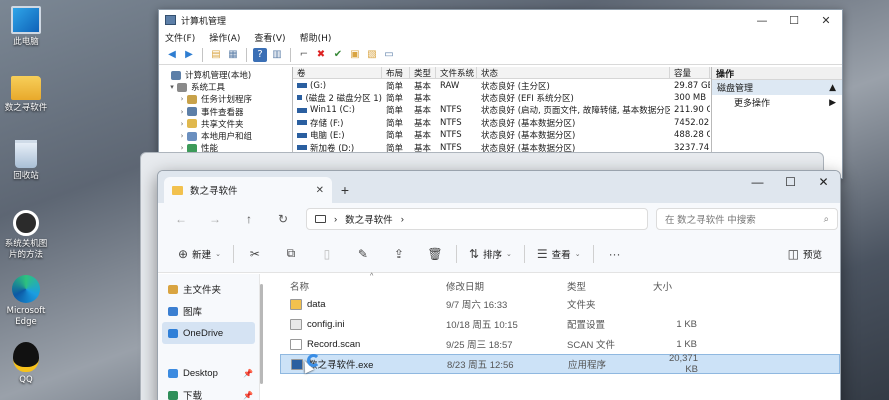  I want to click on desktop-icon: 此电脑, so click(26, 27).